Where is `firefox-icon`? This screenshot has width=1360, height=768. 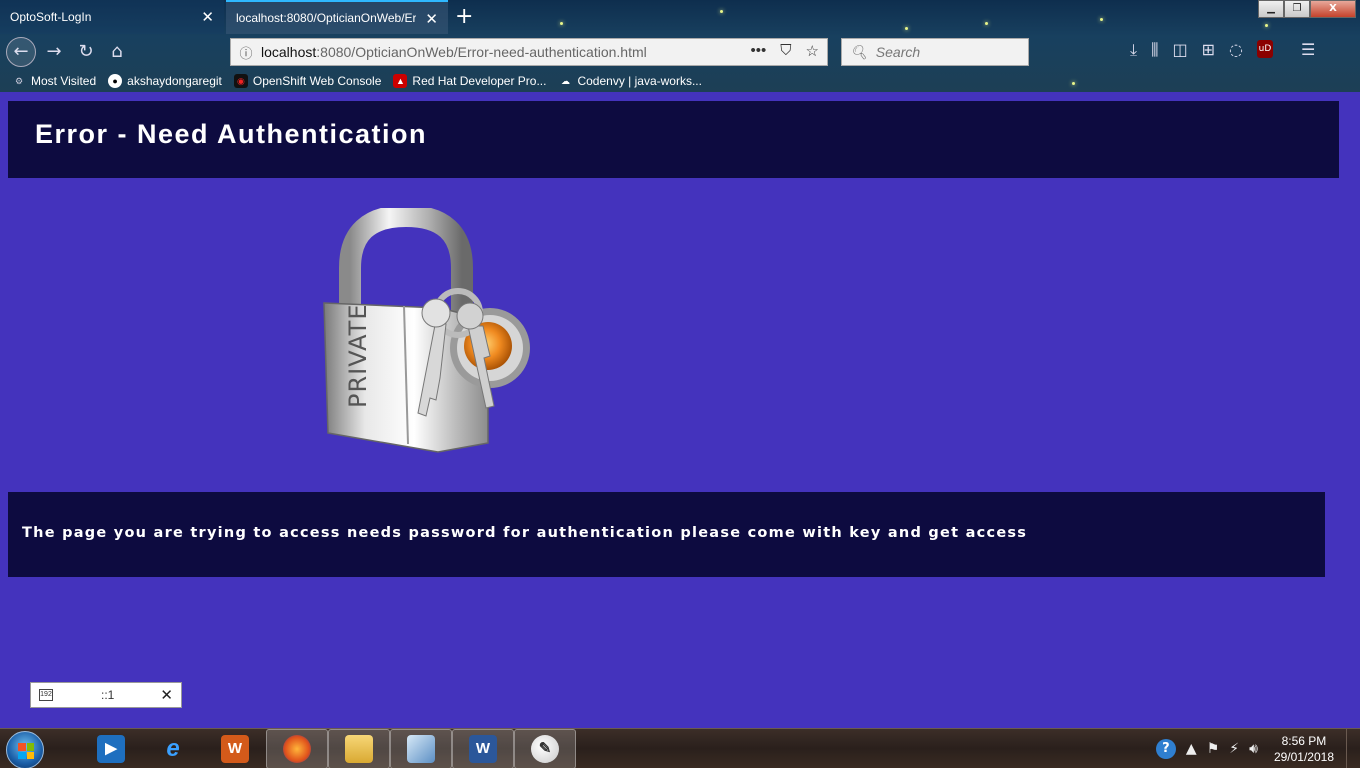 firefox-icon is located at coordinates (297, 749).